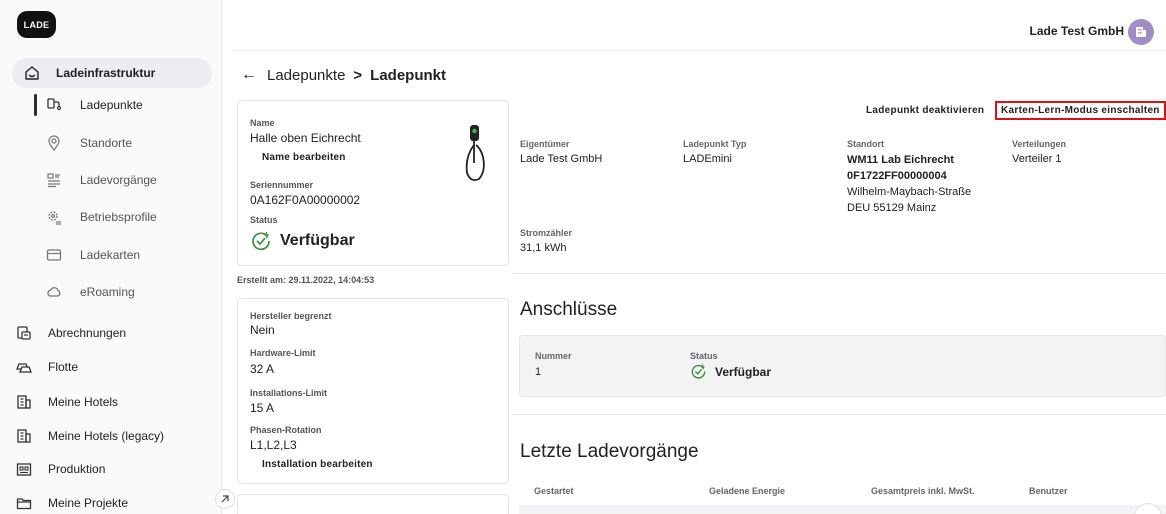 The image size is (1166, 514). Describe the element at coordinates (743, 371) in the screenshot. I see `connection-status-value: Verfügbar` at that location.